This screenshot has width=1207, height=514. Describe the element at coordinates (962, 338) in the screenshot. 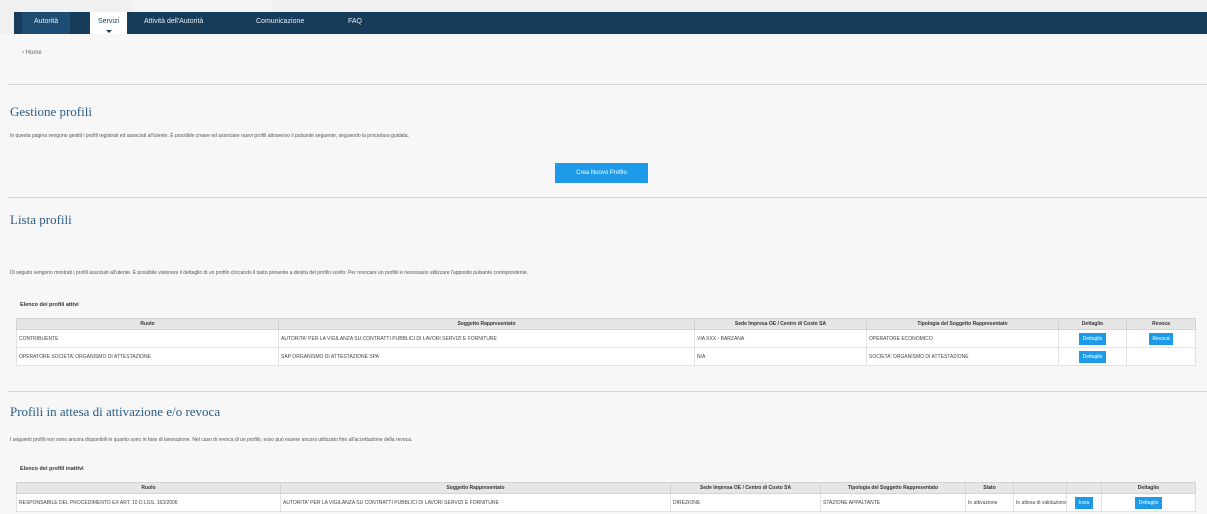

I see `cell-tipologia: OPERATORE ECONOMICO` at that location.